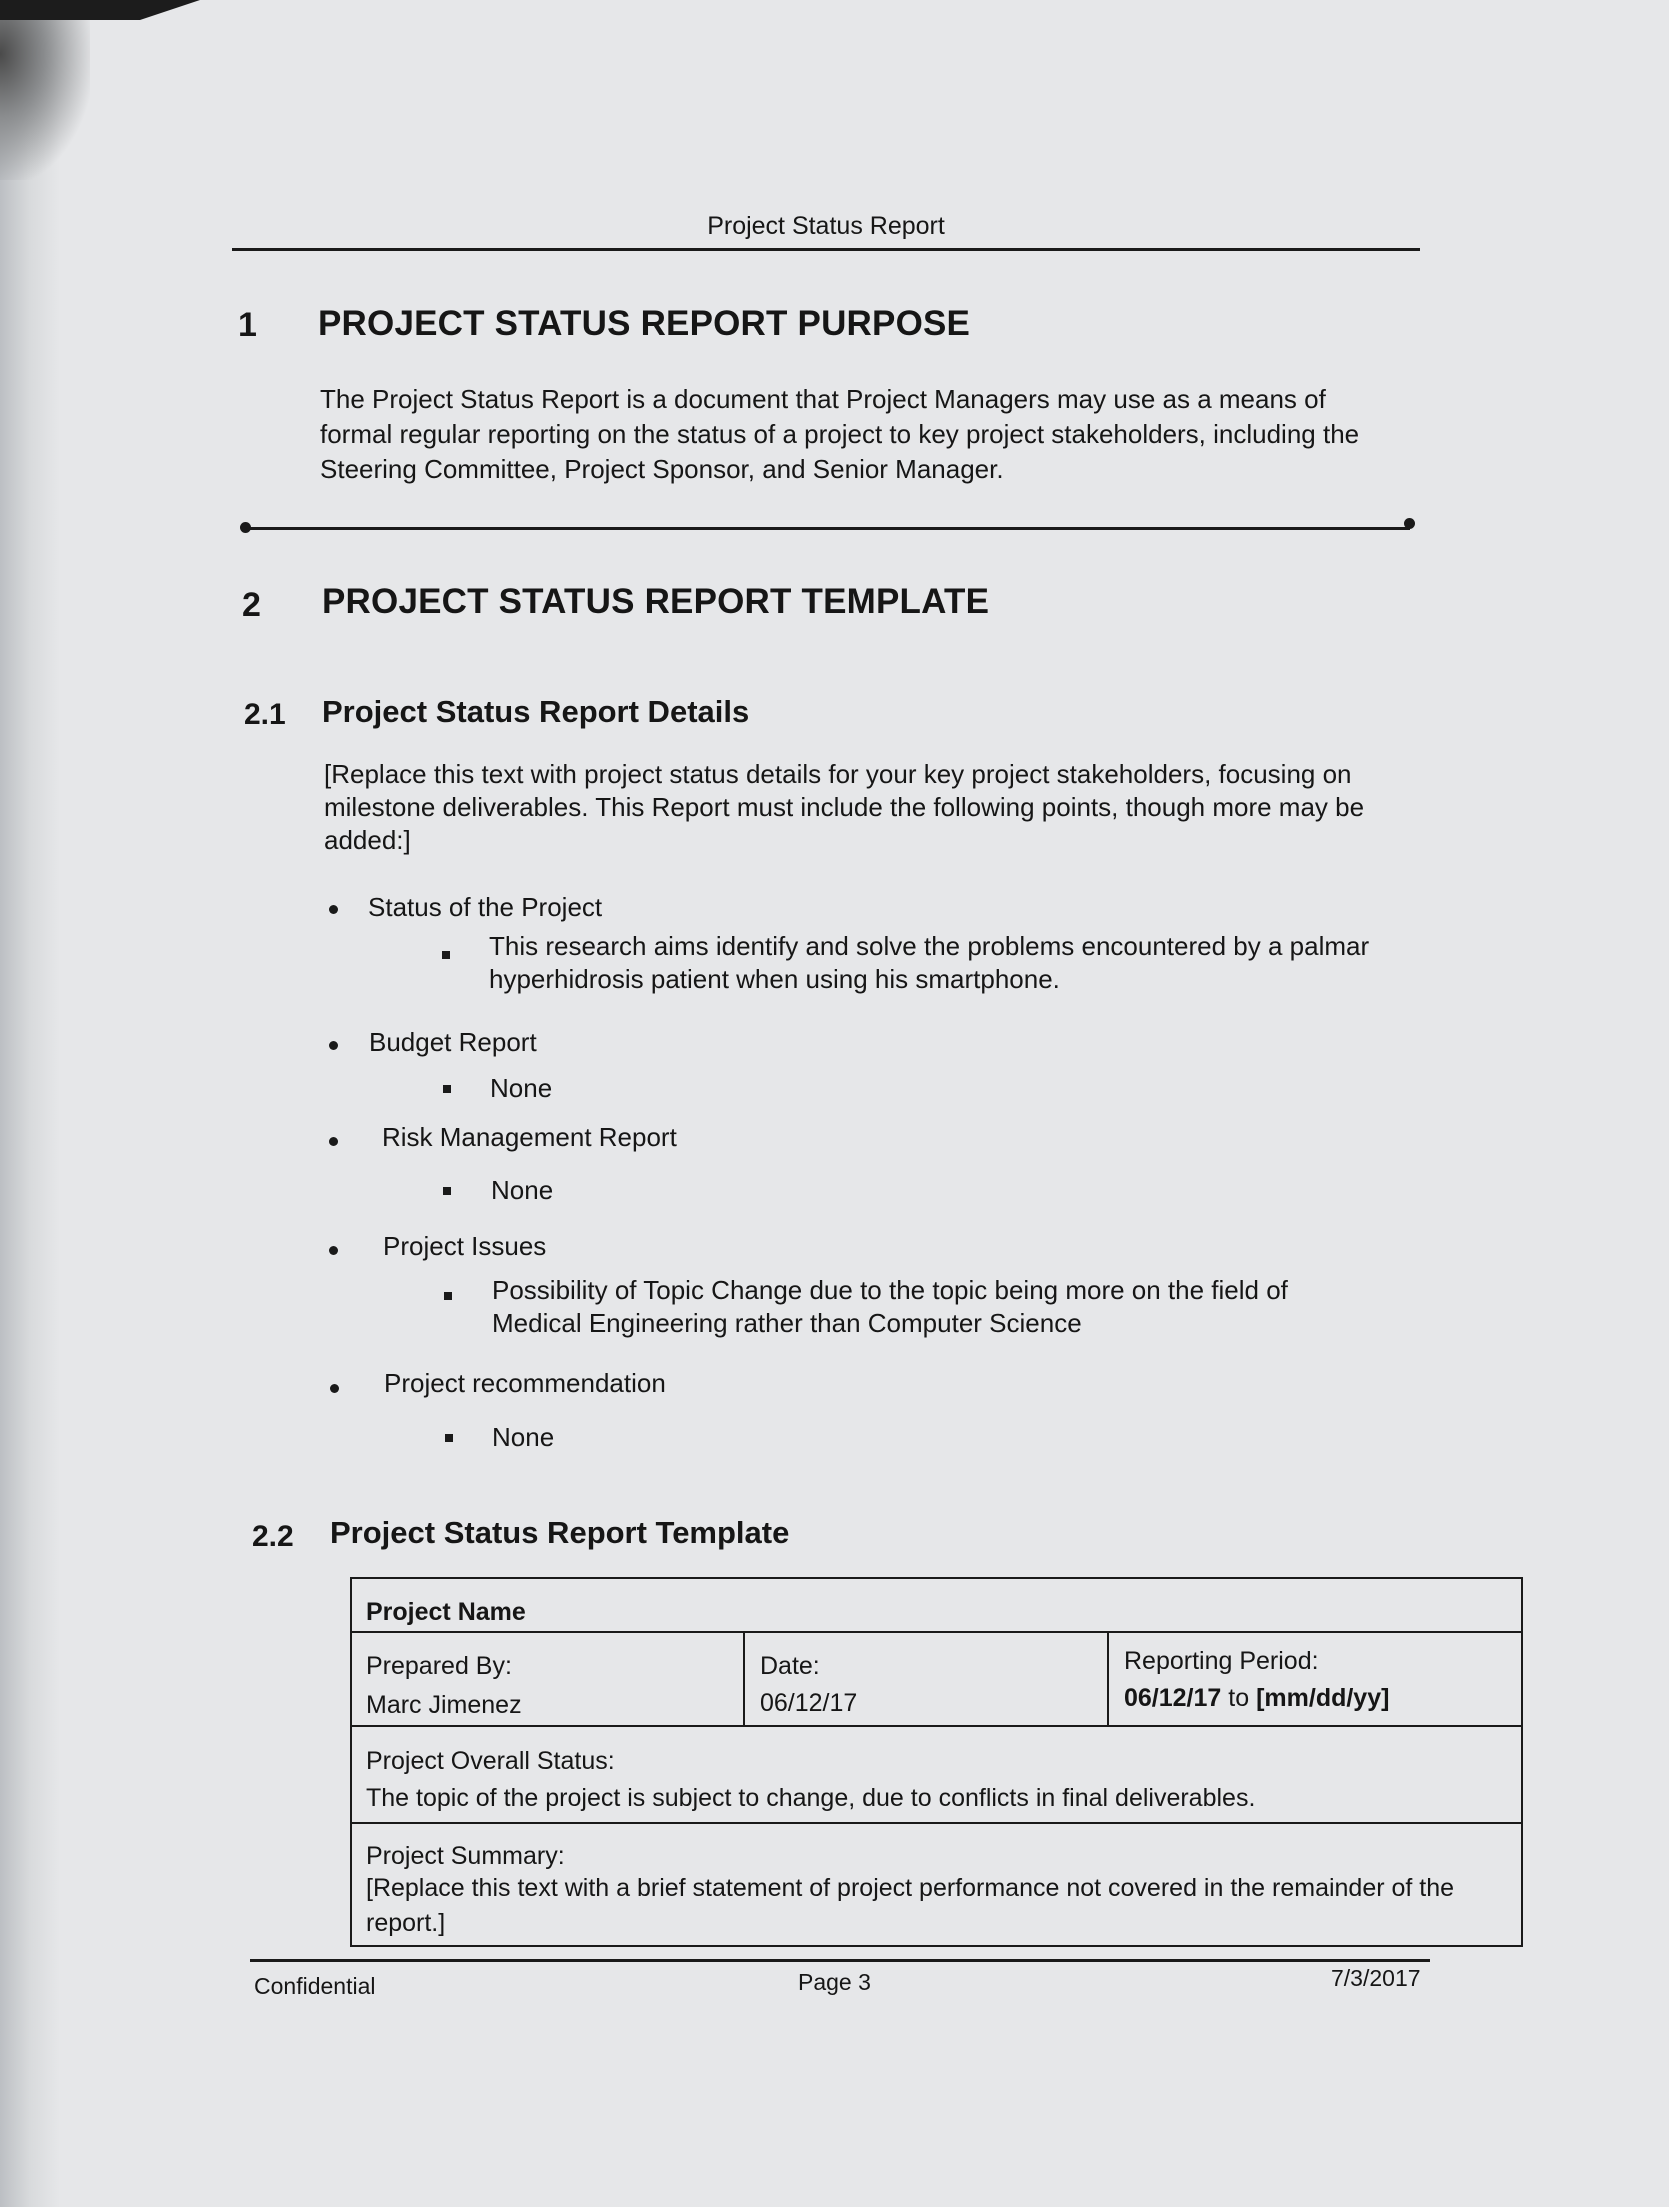 The image size is (1669, 2207). What do you see at coordinates (367, 840) in the screenshot?
I see `text-line: added:]` at bounding box center [367, 840].